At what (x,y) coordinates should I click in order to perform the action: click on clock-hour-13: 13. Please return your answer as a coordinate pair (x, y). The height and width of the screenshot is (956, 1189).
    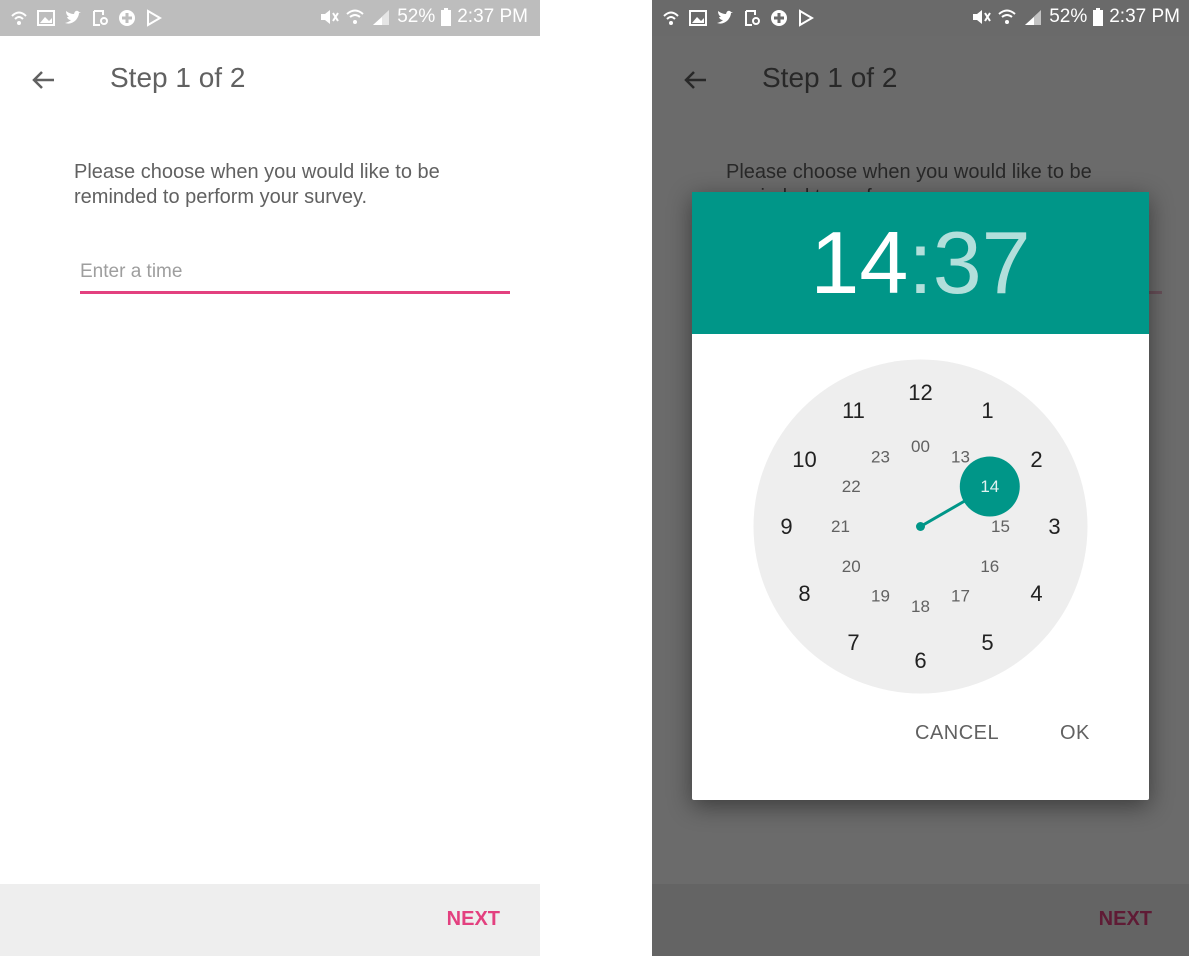
    Looking at the image, I should click on (960, 457).